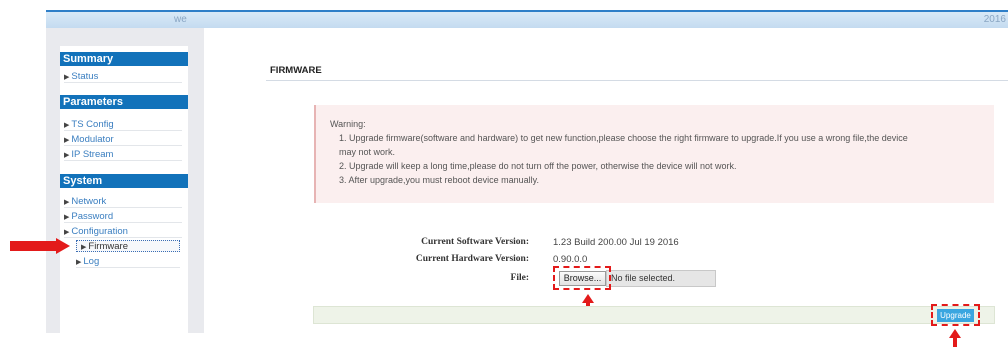 This screenshot has height=347, width=1008. Describe the element at coordinates (89, 201) in the screenshot. I see `sidebar-item-label: Network` at that location.